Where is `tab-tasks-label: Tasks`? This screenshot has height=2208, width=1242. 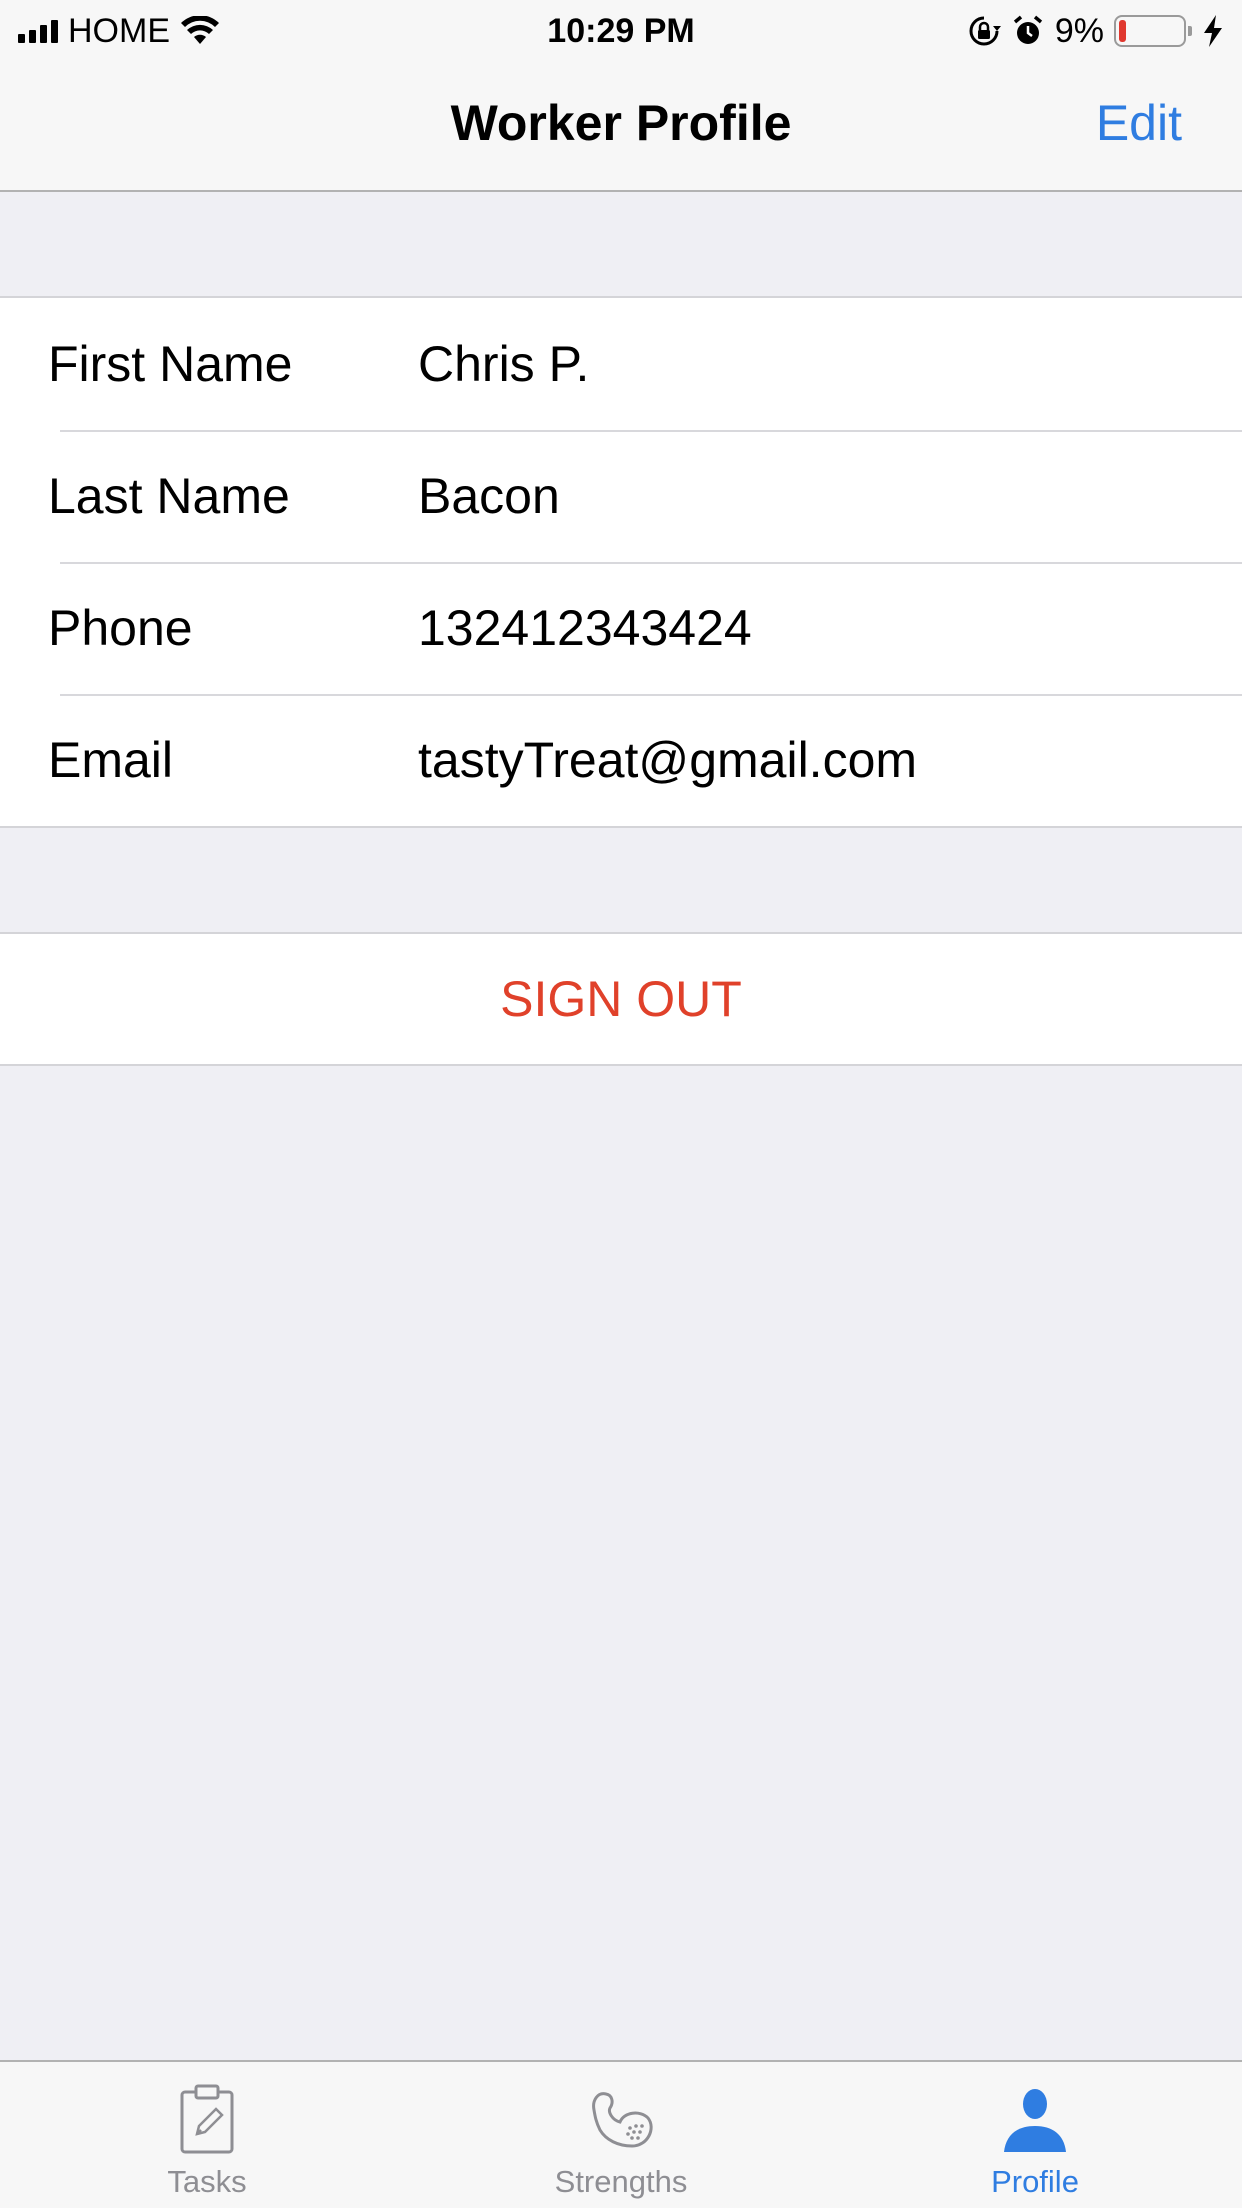 tab-tasks-label: Tasks is located at coordinates (207, 2181).